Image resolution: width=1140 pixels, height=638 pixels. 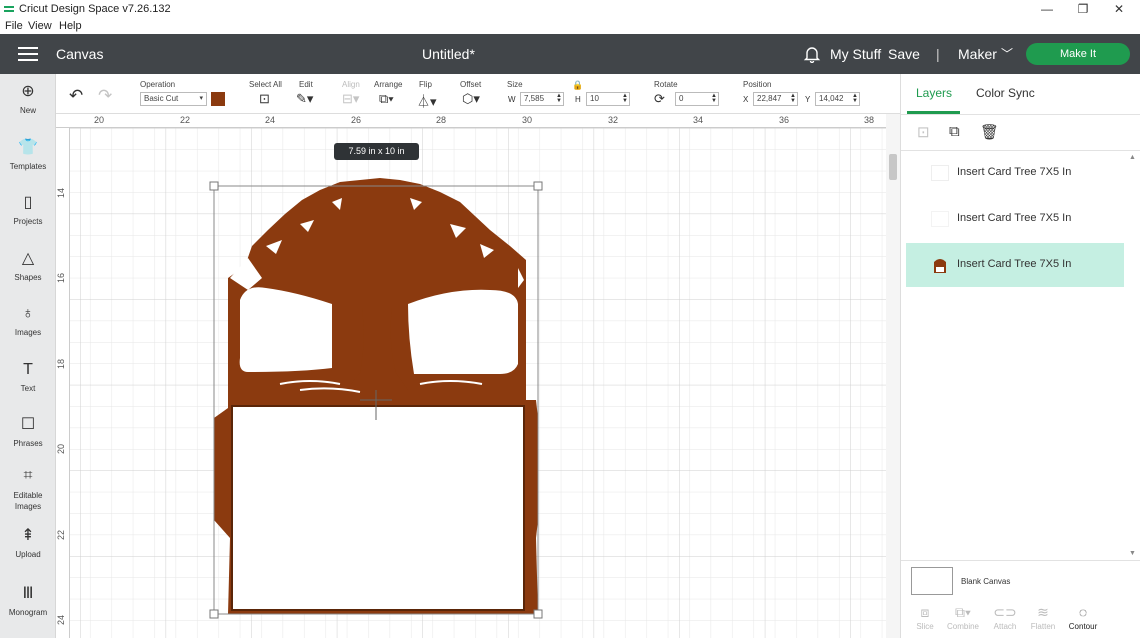 I want to click on chevron-down-icon: ﹀, so click(x=1007, y=53).